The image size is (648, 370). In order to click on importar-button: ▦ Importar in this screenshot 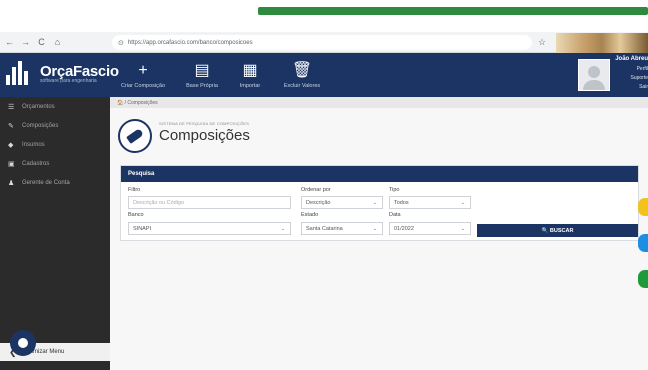, I will do `click(250, 75)`.